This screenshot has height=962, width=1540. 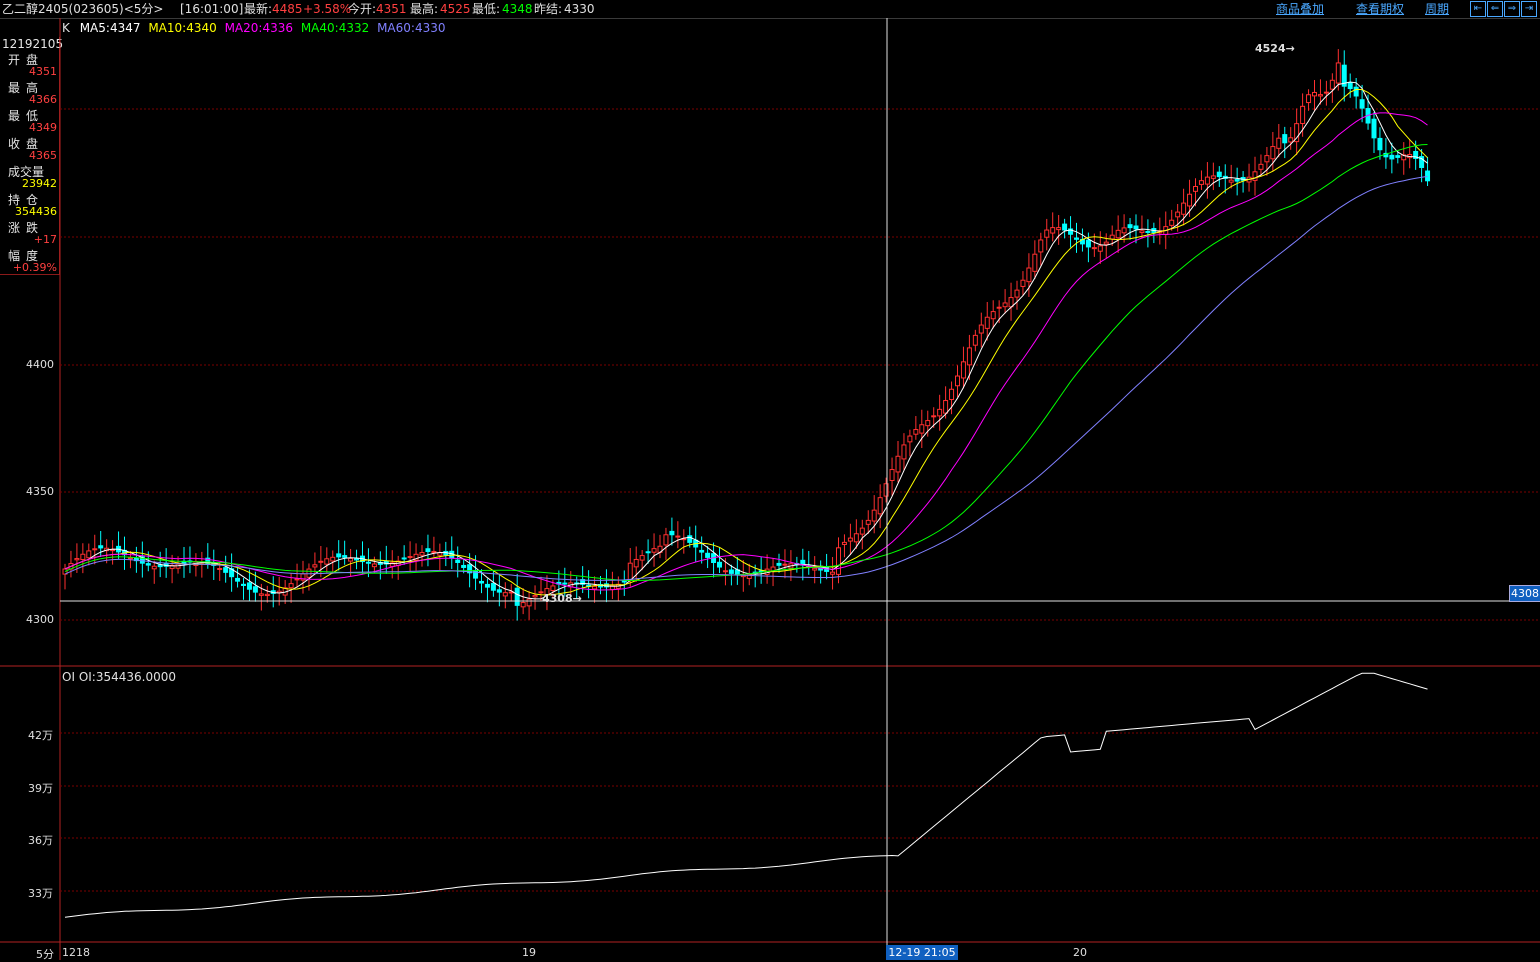 What do you see at coordinates (517, 9) in the screenshot?
I see `low-price: 4348` at bounding box center [517, 9].